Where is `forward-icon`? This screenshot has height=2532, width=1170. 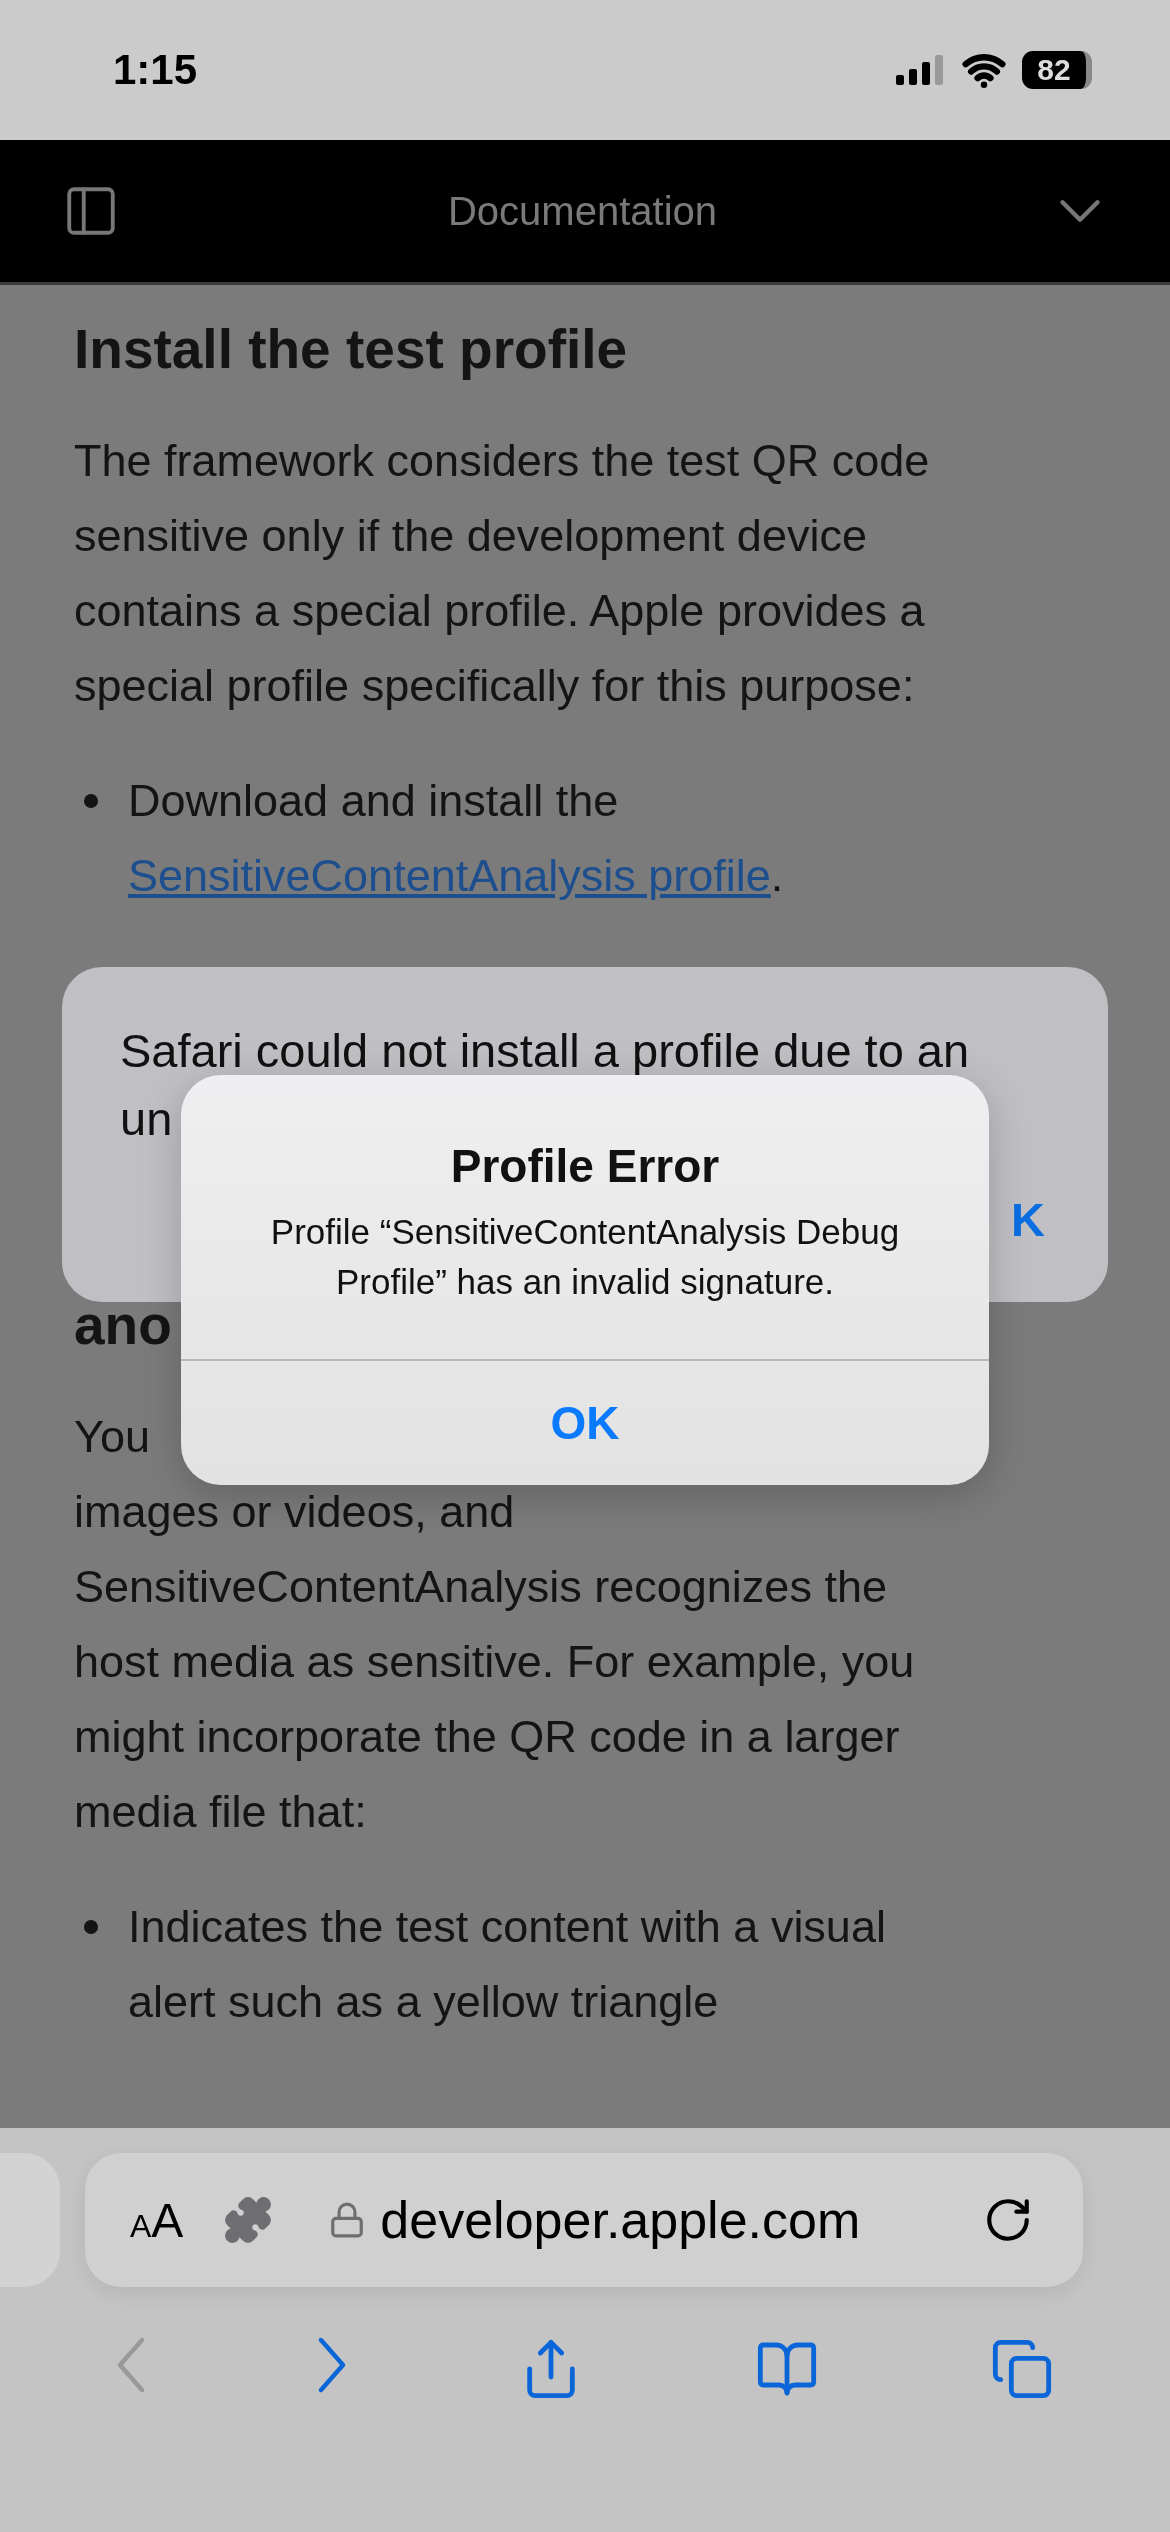 forward-icon is located at coordinates (332, 2365).